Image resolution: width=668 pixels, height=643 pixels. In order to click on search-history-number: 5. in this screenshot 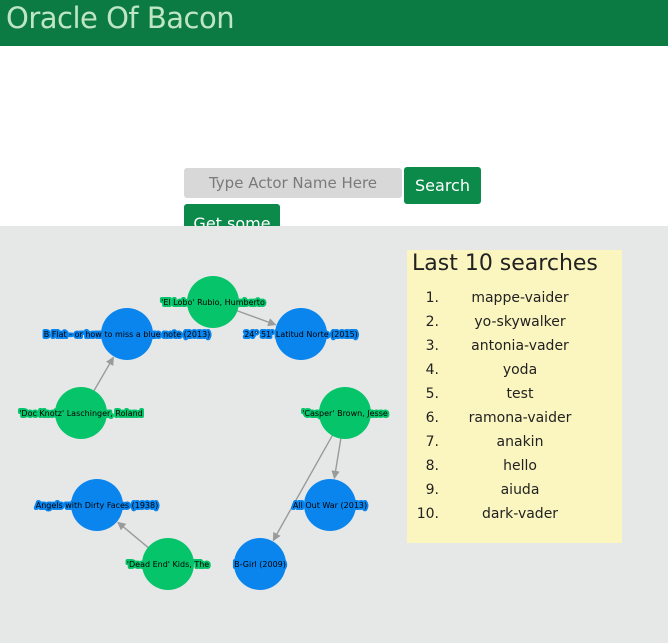, I will do `click(432, 394)`.